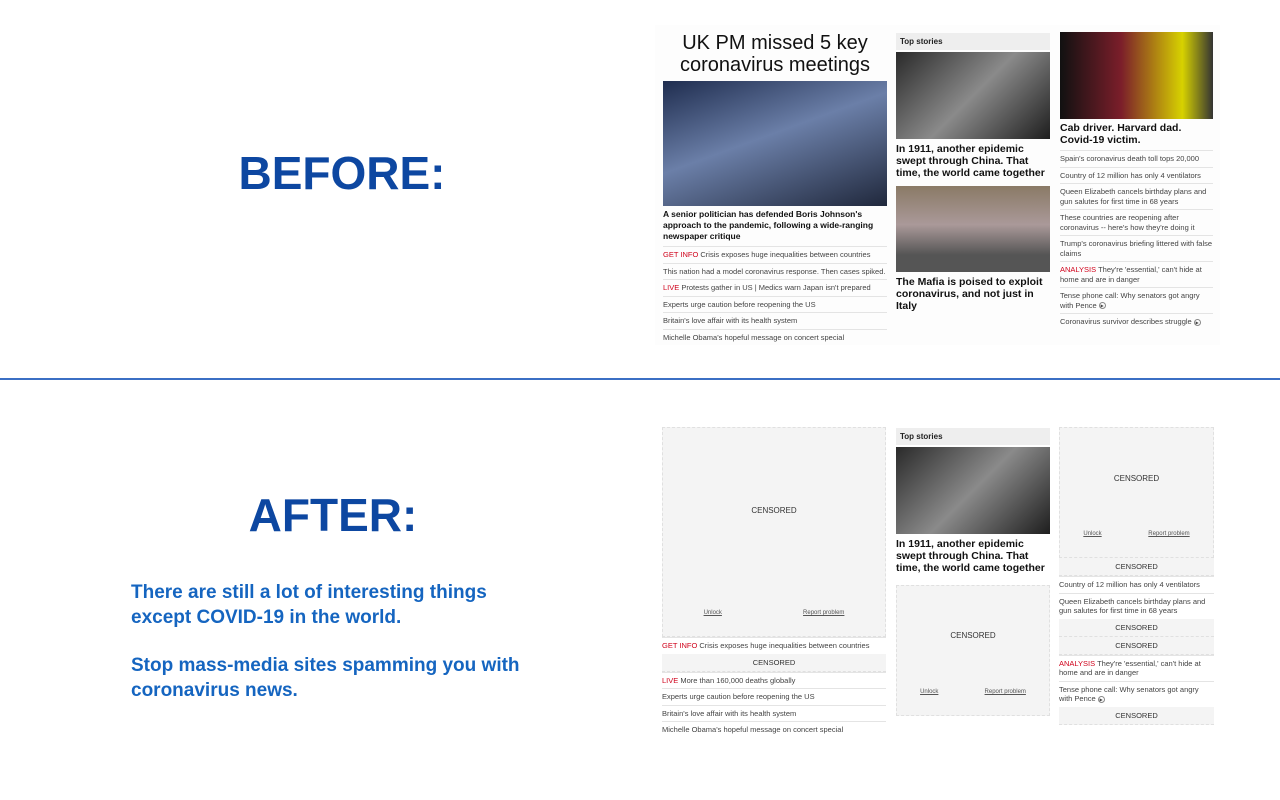  What do you see at coordinates (737, 680) in the screenshot?
I see `headline-text: More than 160,000 deaths globally` at bounding box center [737, 680].